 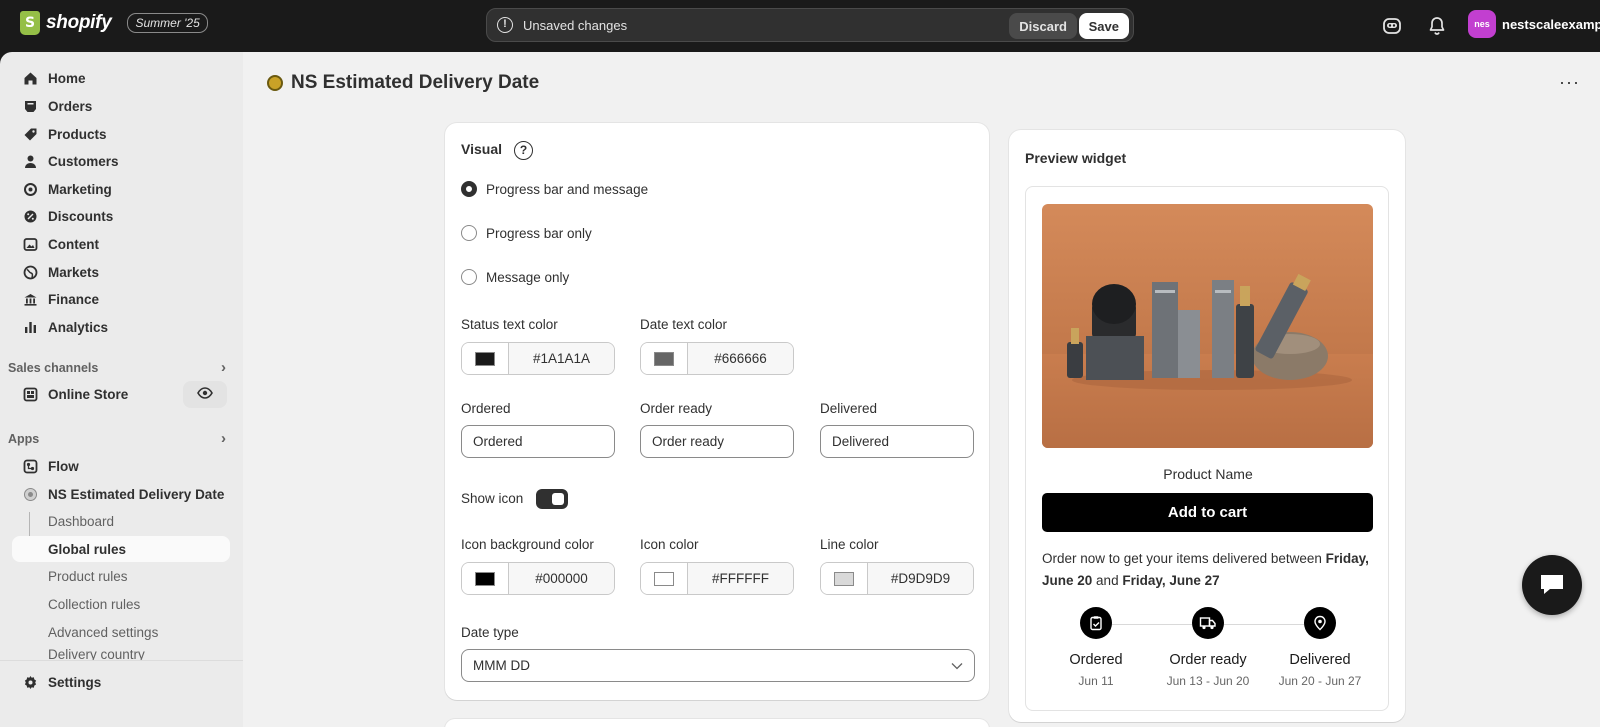 What do you see at coordinates (114, 23) in the screenshot?
I see `shopify-logo: shopify Summer '25` at bounding box center [114, 23].